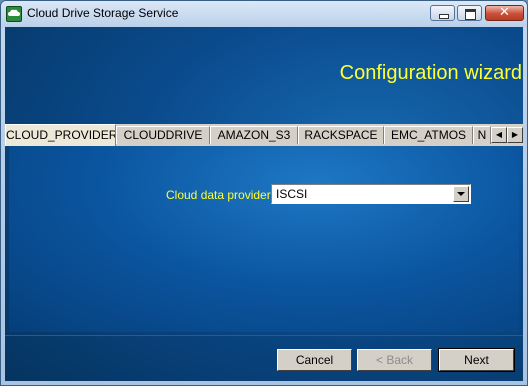 The width and height of the screenshot is (528, 386). Describe the element at coordinates (14, 14) in the screenshot. I see `cloud-app-icon` at that location.